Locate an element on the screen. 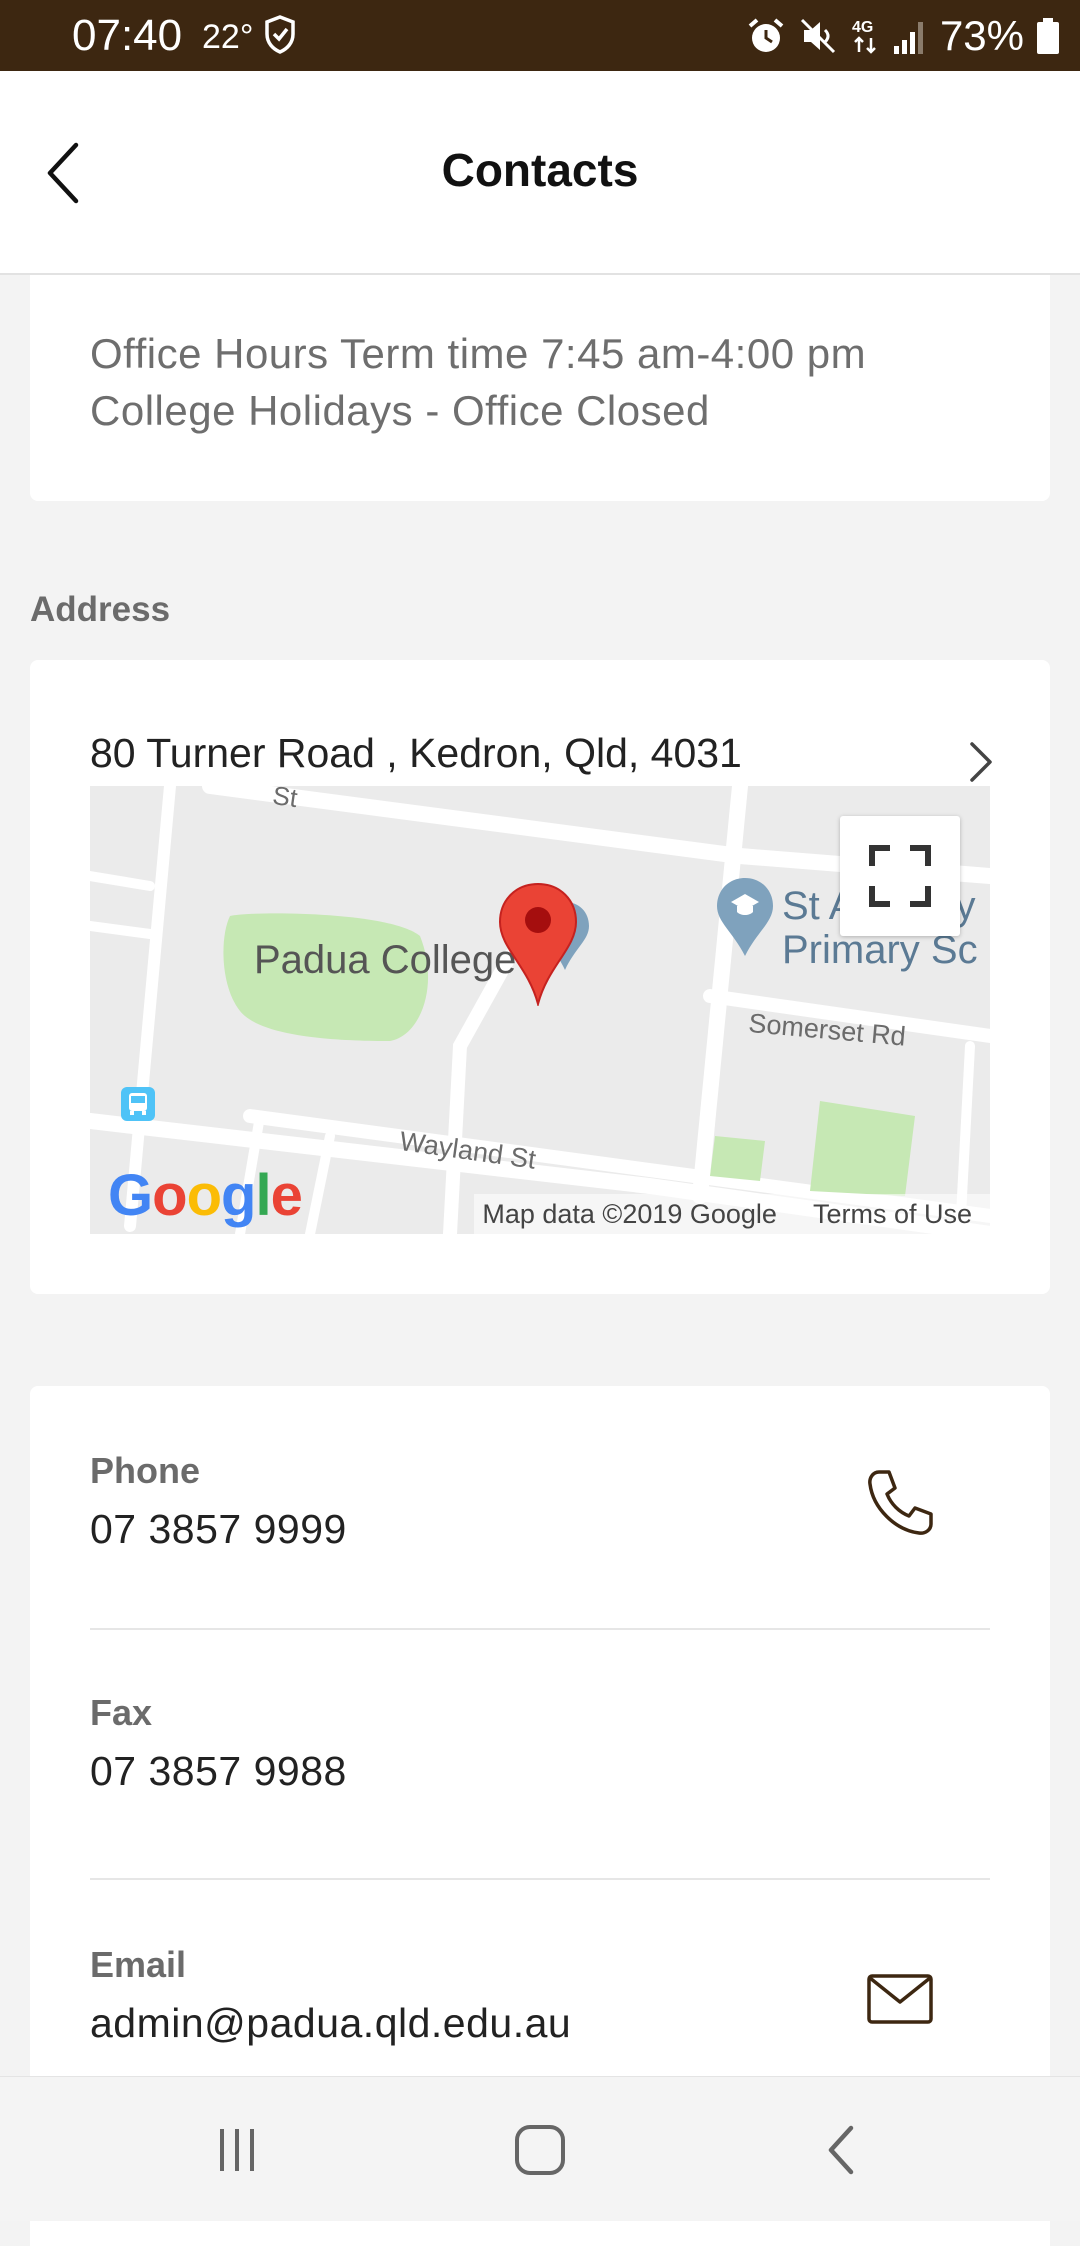 Image resolution: width=1080 pixels, height=2246 pixels. map-marker-icon is located at coordinates (538, 945).